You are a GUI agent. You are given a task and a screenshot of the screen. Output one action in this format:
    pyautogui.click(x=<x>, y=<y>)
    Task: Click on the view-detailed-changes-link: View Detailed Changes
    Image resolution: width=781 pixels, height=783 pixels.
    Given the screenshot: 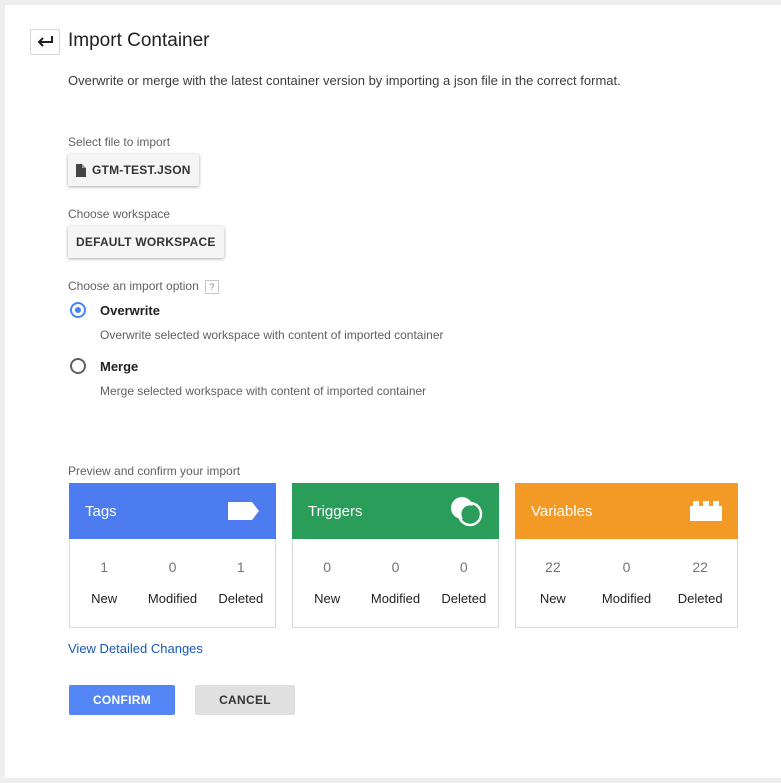 What is the action you would take?
    pyautogui.click(x=135, y=648)
    